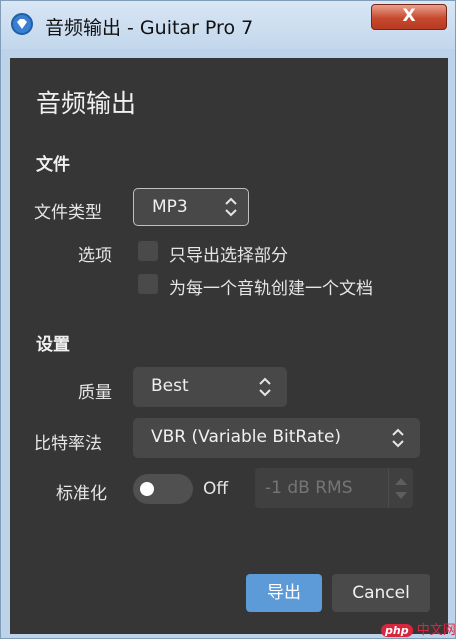 This screenshot has height=639, width=456. Describe the element at coordinates (401, 495) in the screenshot. I see `stepper-down-icon` at that location.